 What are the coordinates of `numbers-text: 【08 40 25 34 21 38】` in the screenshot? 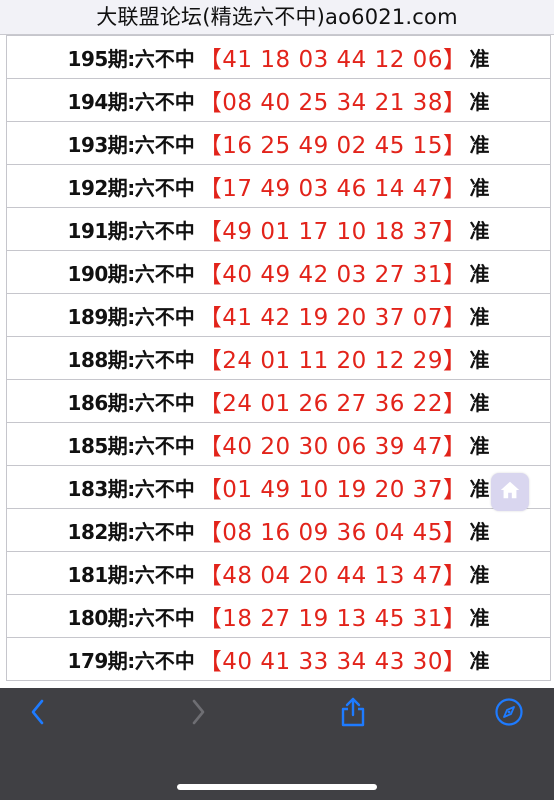 It's located at (332, 103).